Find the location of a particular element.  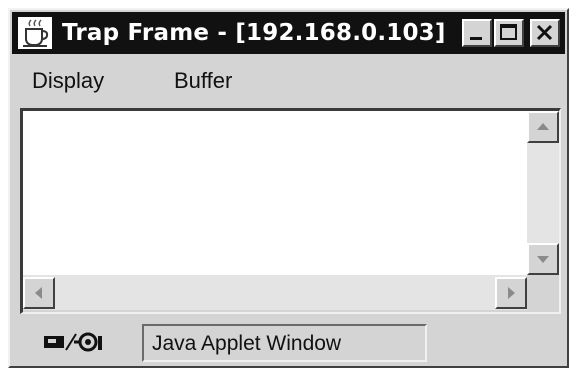

java-cup-icon is located at coordinates (35, 33).